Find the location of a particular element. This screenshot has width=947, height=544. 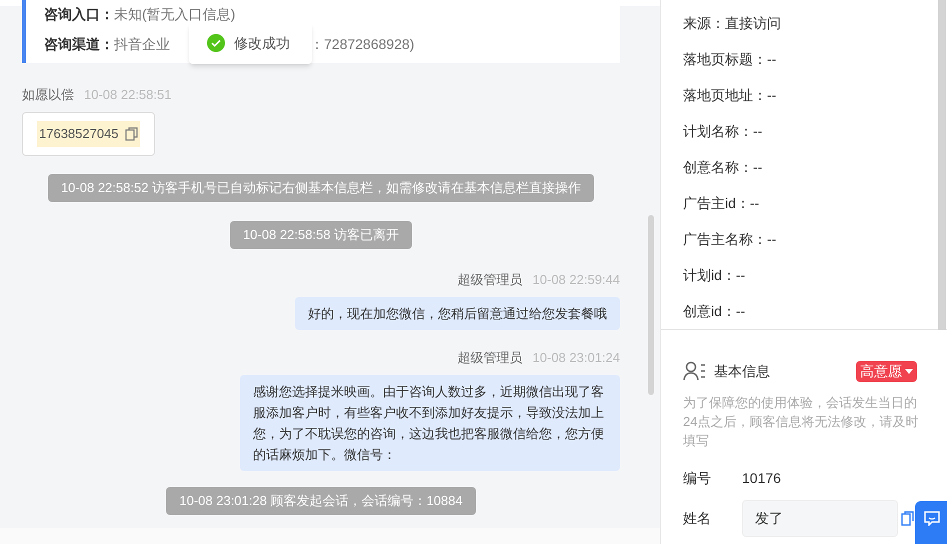

info-line: 计划名称：-- is located at coordinates (722, 132).